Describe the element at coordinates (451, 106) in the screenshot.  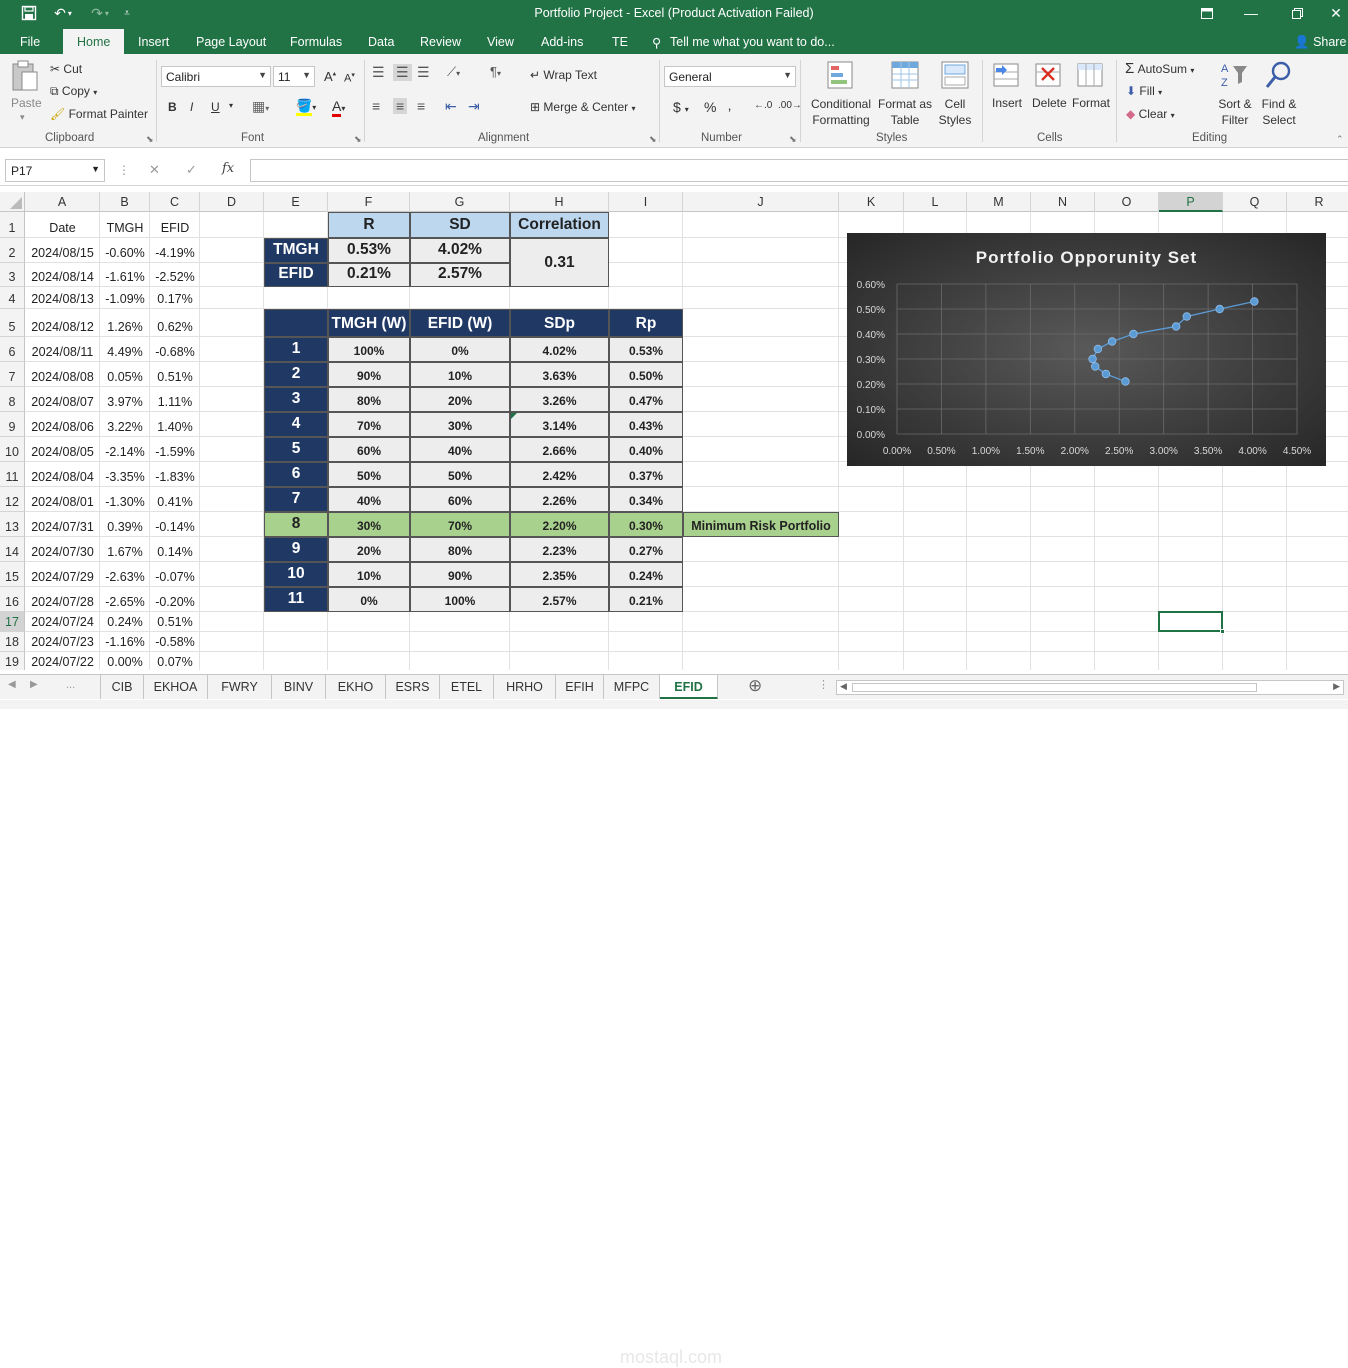
I see `decrease-indent-icon: ⇤` at that location.